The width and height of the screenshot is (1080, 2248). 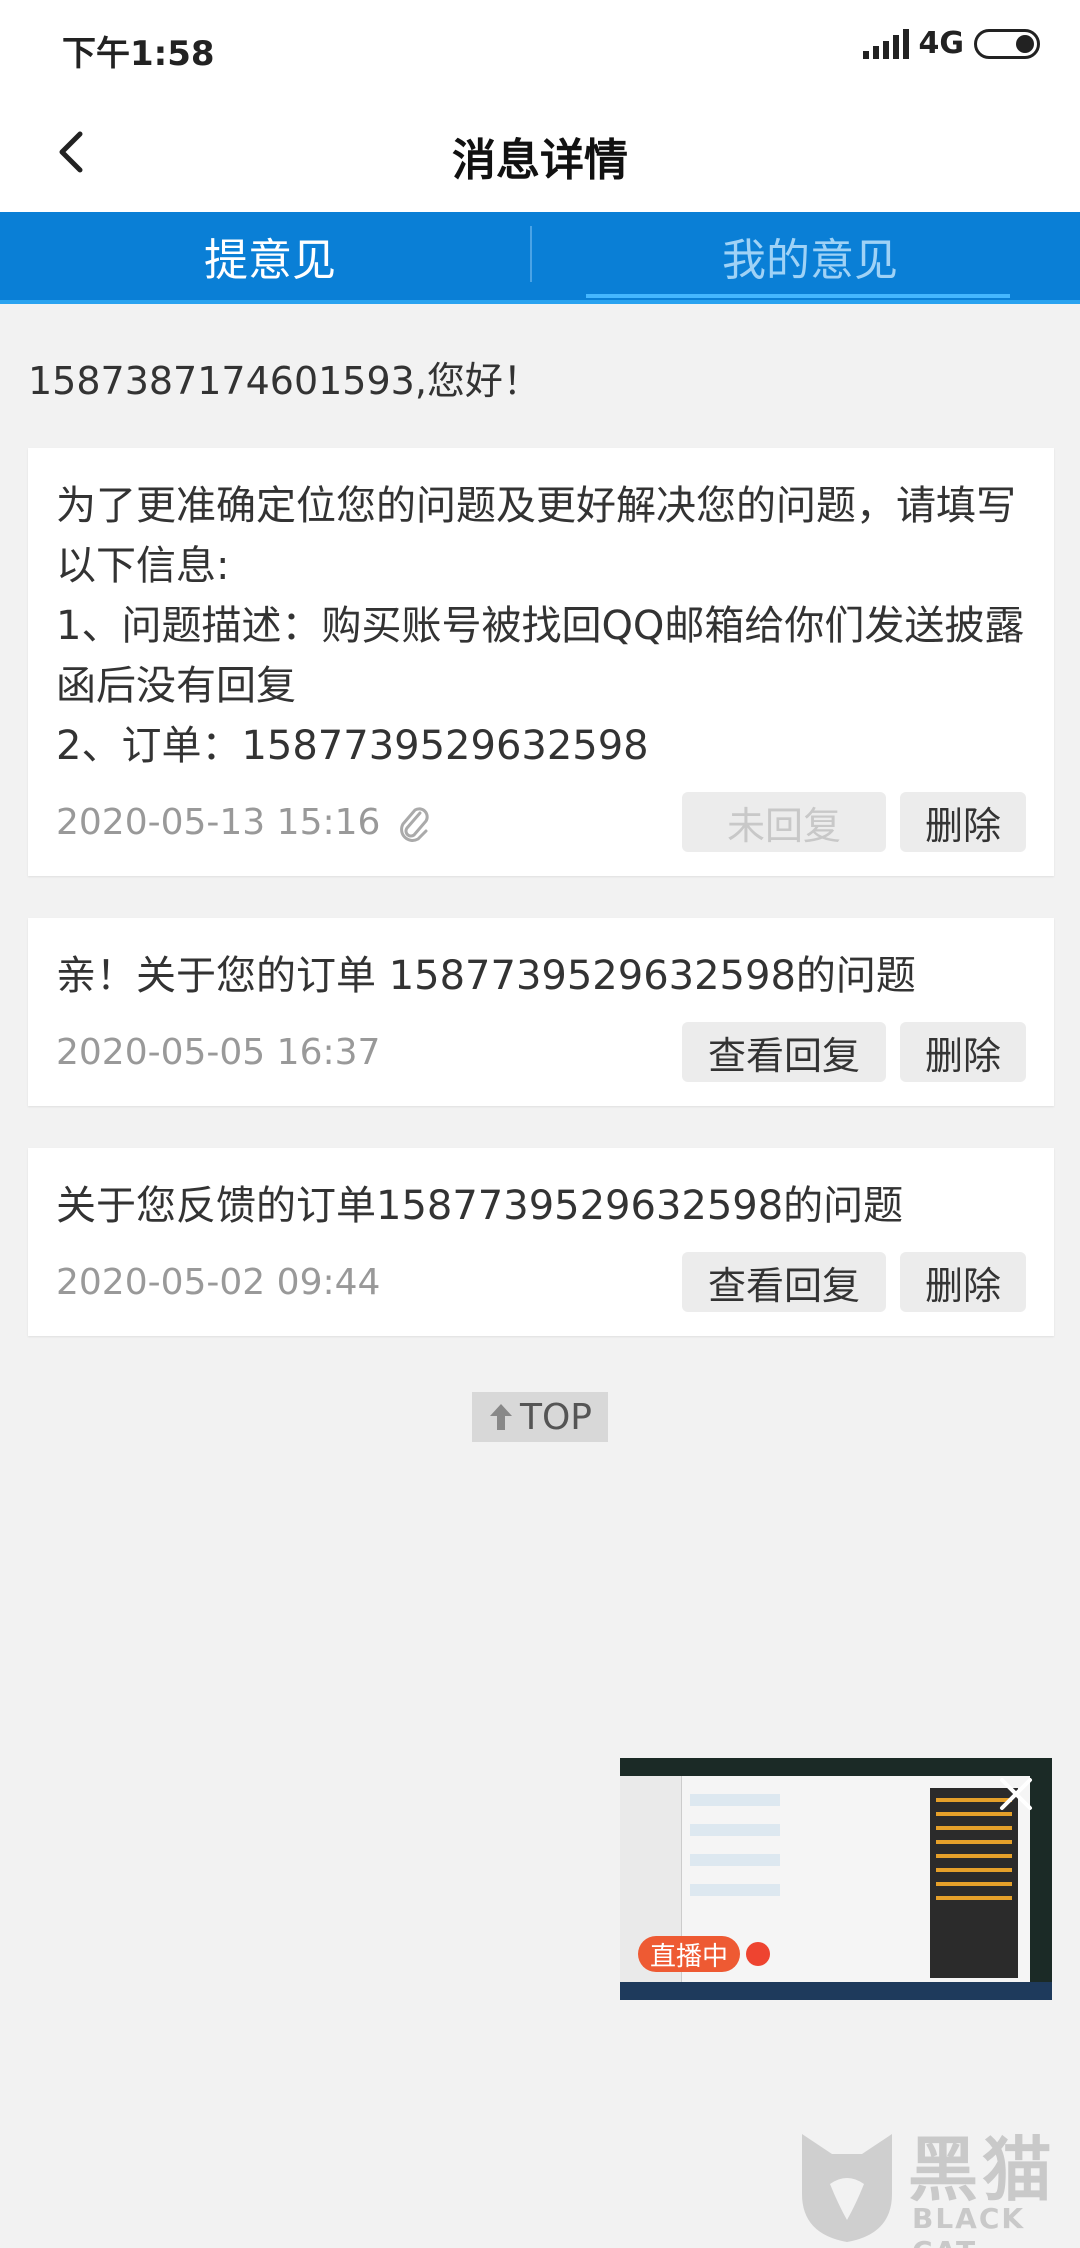 I want to click on live-badge: 直播中, so click(x=689, y=1954).